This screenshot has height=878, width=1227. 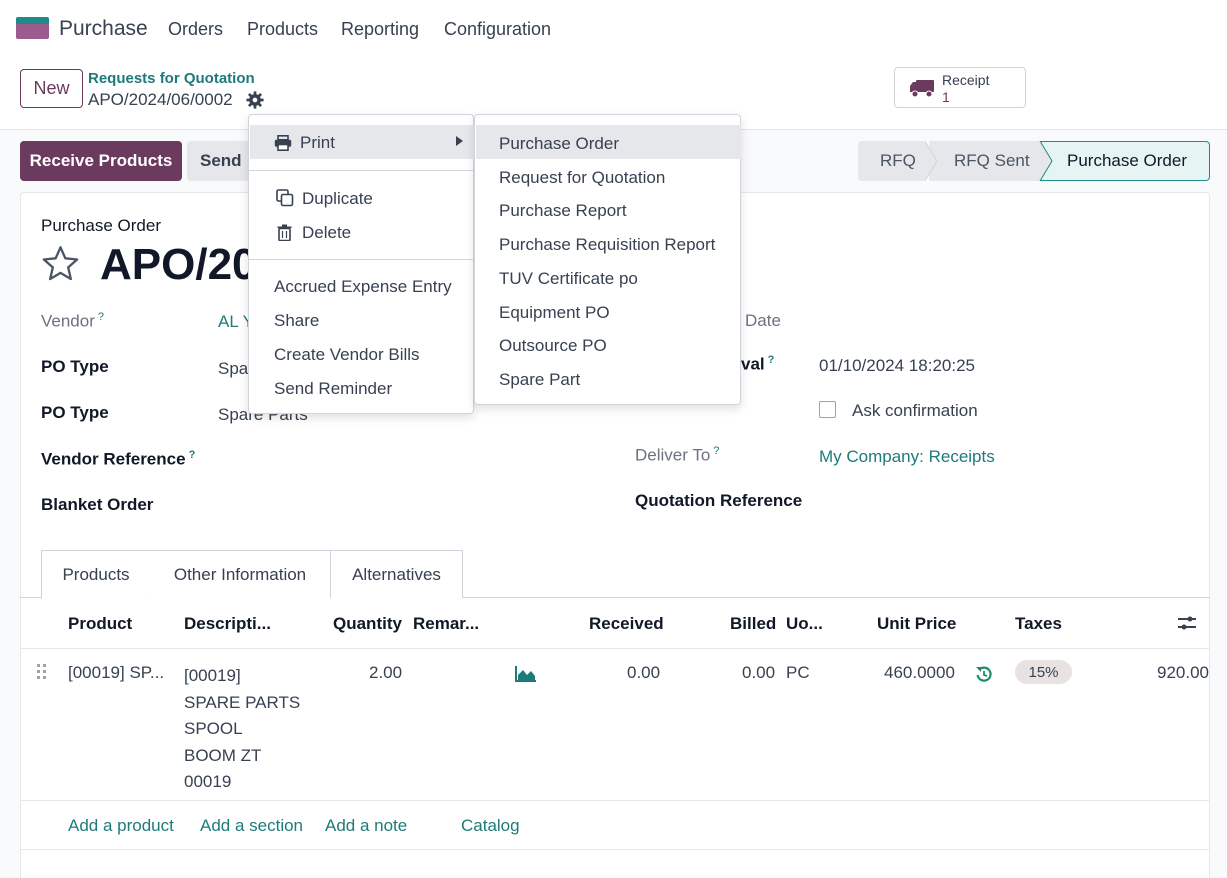 I want to click on print-purchase-report: Purchase Report, so click(x=563, y=211).